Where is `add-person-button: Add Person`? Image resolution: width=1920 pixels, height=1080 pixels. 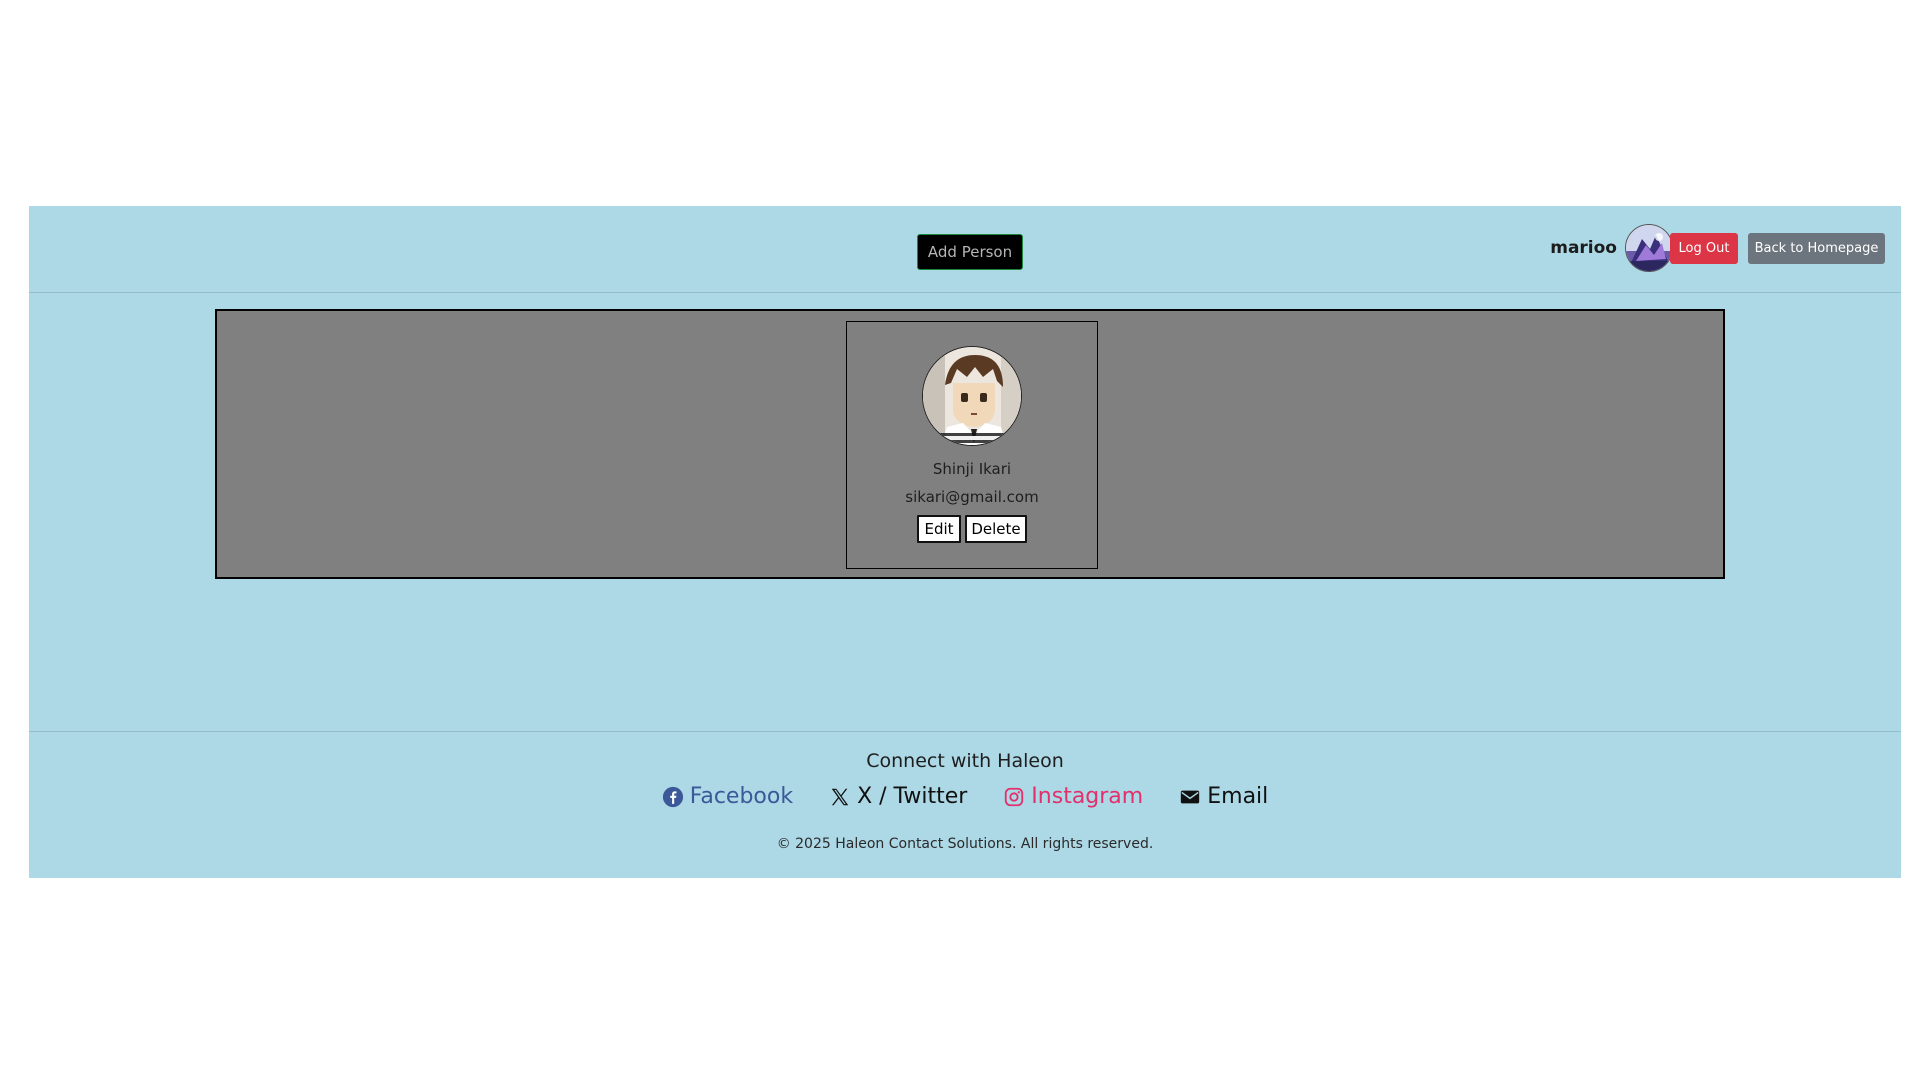
add-person-button: Add Person is located at coordinates (970, 252).